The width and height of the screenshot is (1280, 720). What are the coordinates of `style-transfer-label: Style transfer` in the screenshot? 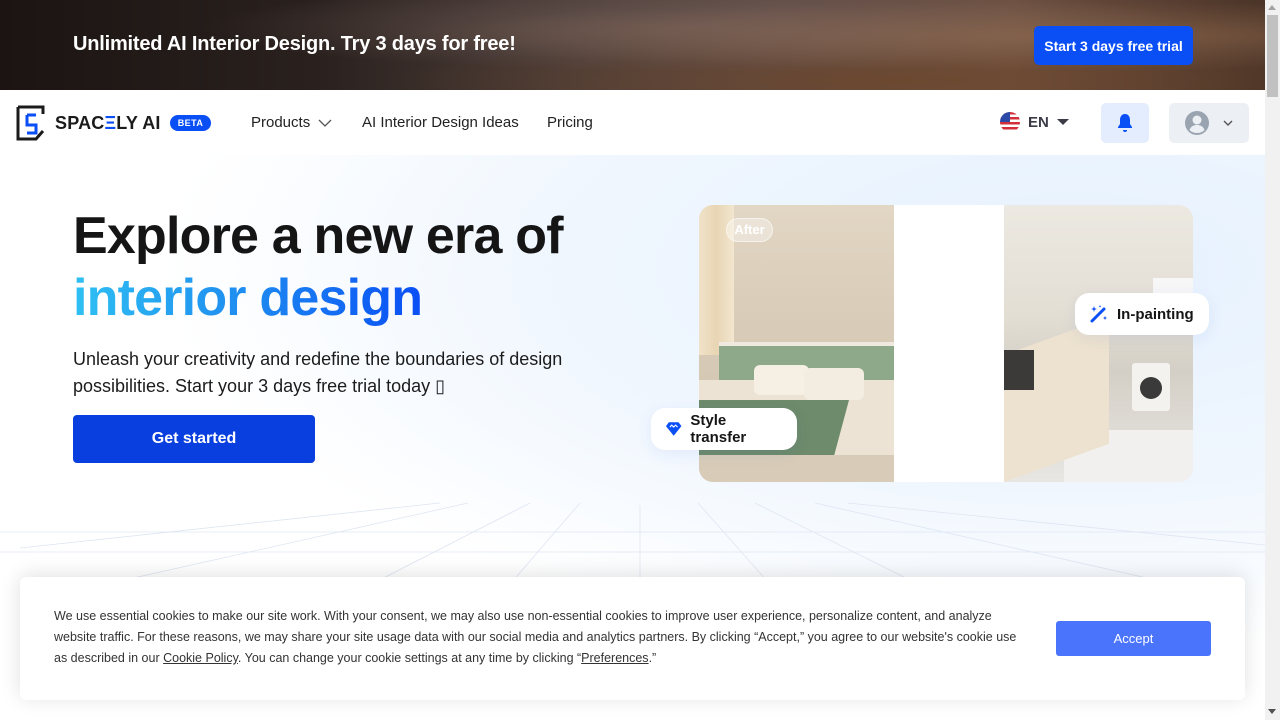 It's located at (718, 429).